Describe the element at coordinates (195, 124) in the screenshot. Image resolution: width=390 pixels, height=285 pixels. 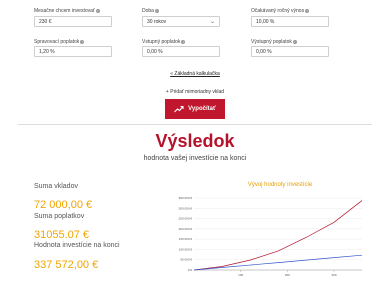
I see `section-divider` at that location.